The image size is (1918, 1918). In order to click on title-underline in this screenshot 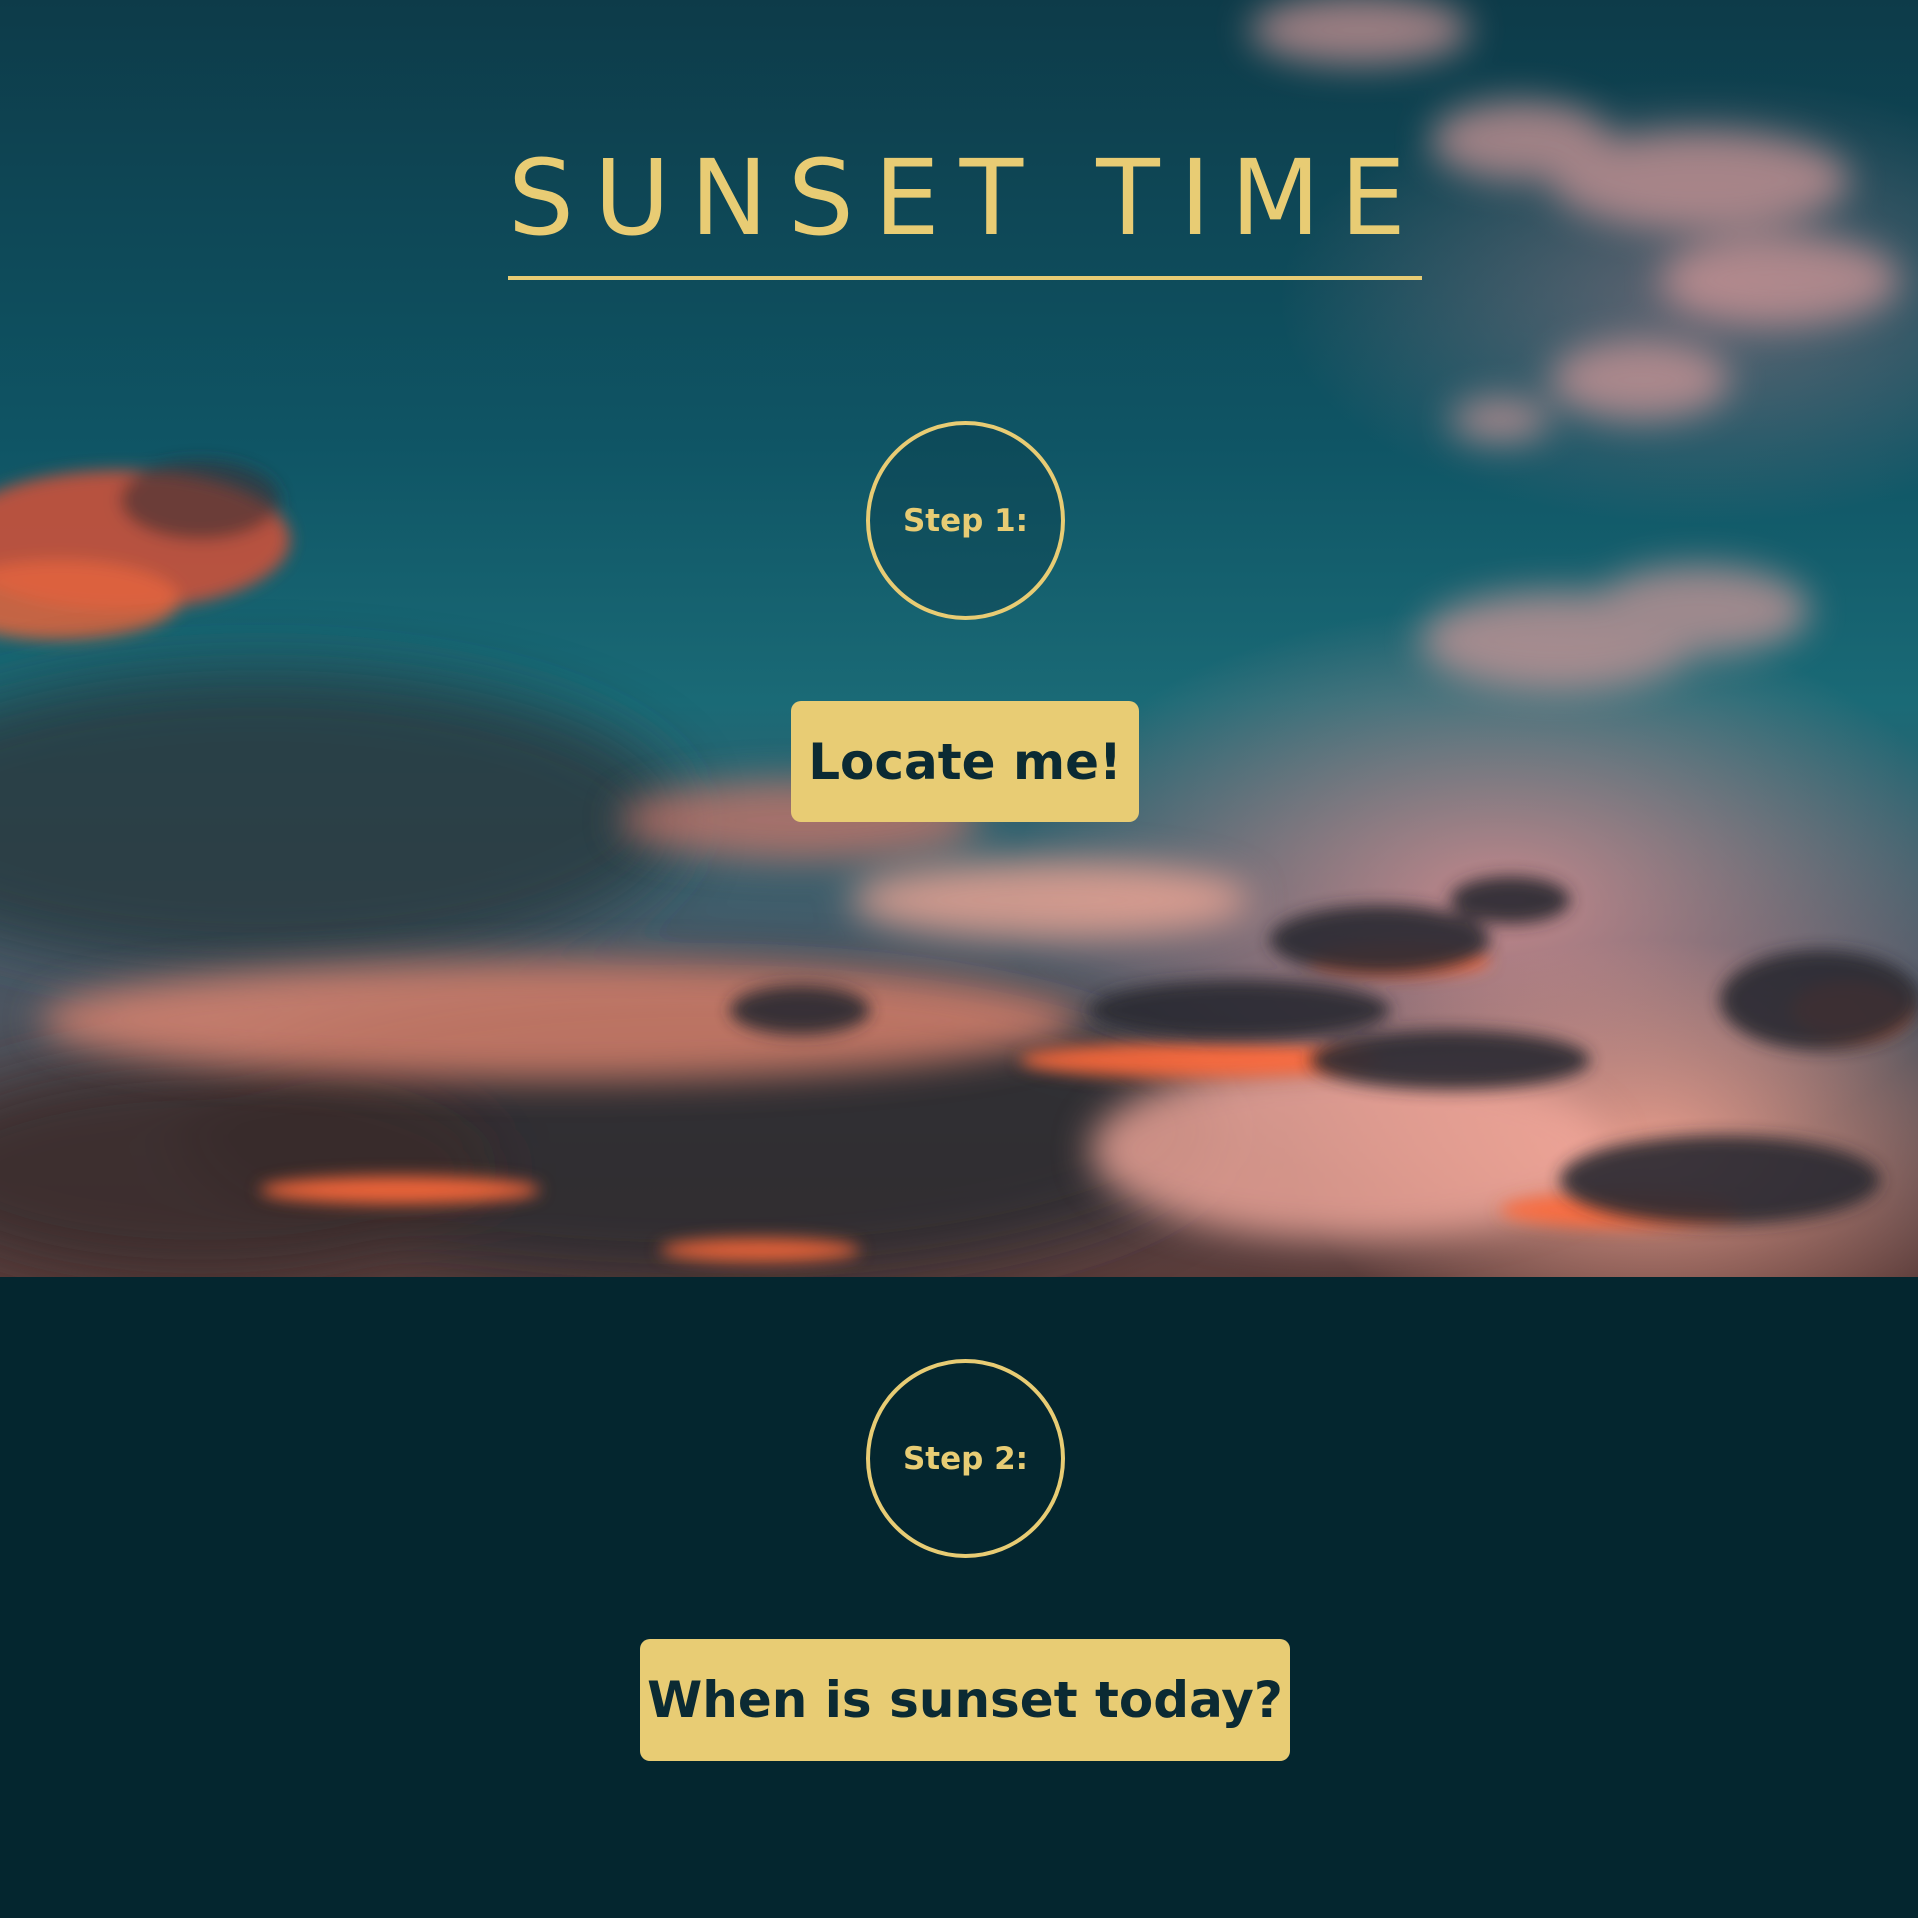, I will do `click(965, 278)`.